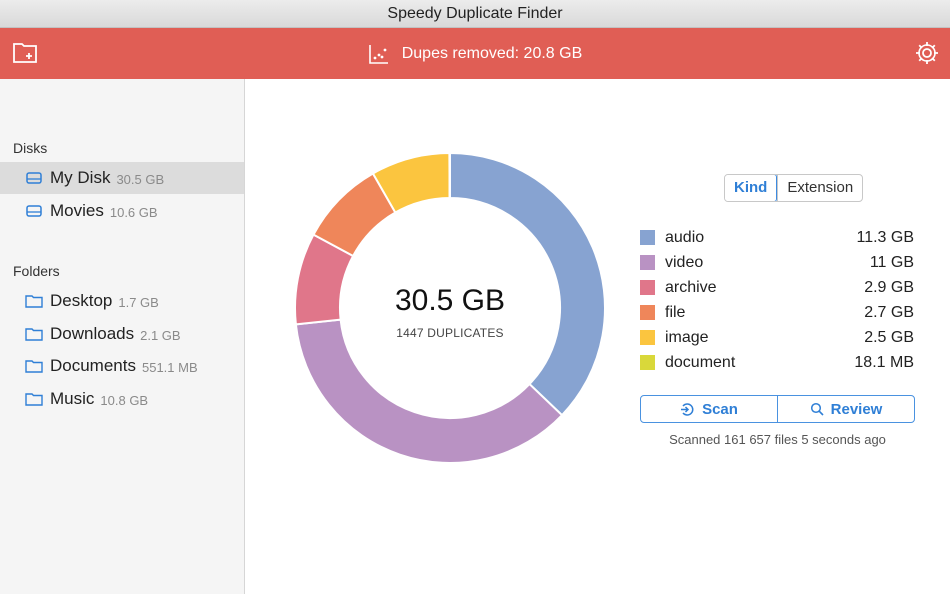  What do you see at coordinates (169, 367) in the screenshot?
I see `folder-size: 551.1 MB` at bounding box center [169, 367].